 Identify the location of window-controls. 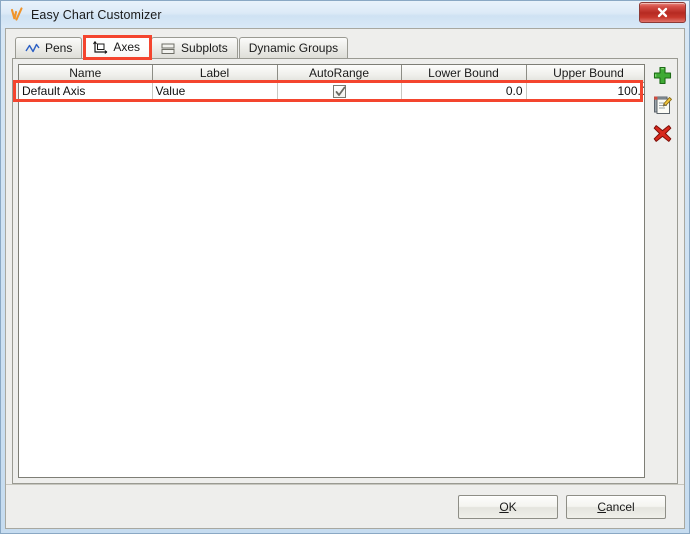
(662, 12).